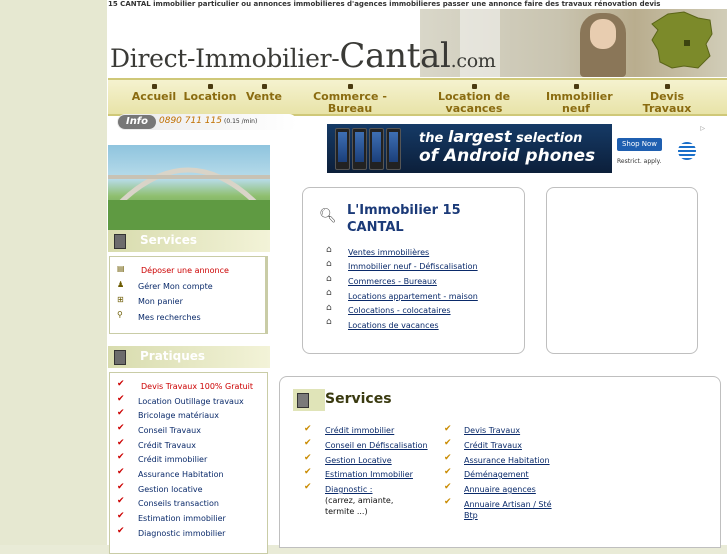 The height and width of the screenshot is (554, 727). Describe the element at coordinates (667, 99) in the screenshot. I see `nav-devis-travaux: Devis Travaux` at that location.